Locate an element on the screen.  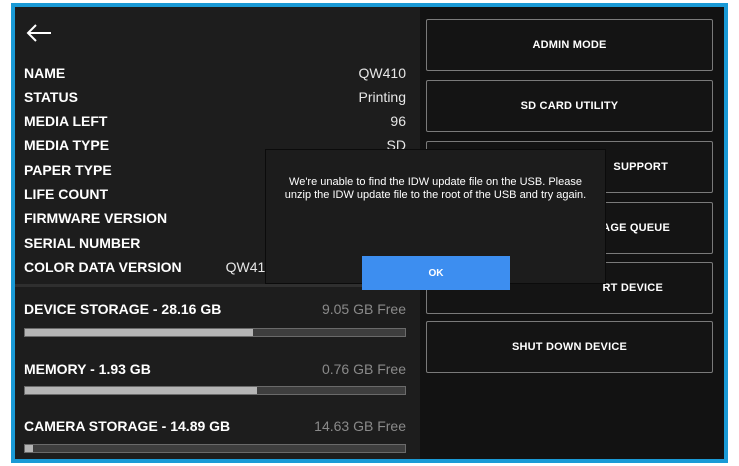
admin-mode-button: ADMIN MODE is located at coordinates (569, 45).